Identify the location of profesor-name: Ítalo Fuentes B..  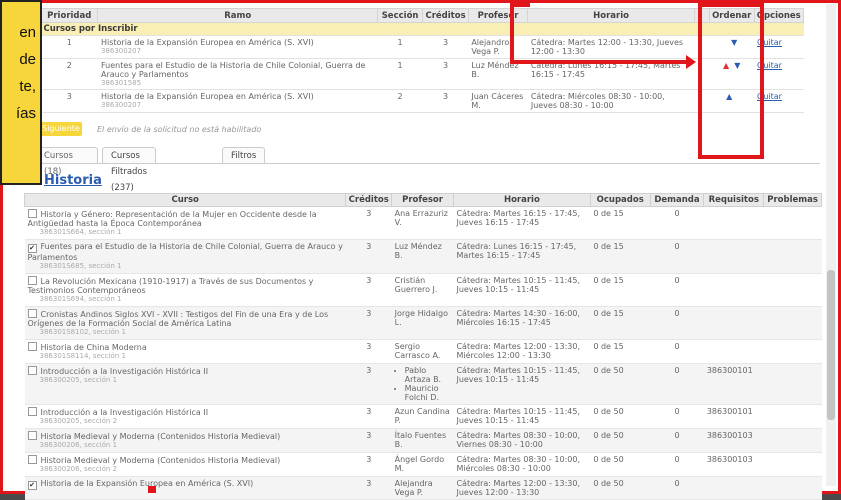
(420, 440).